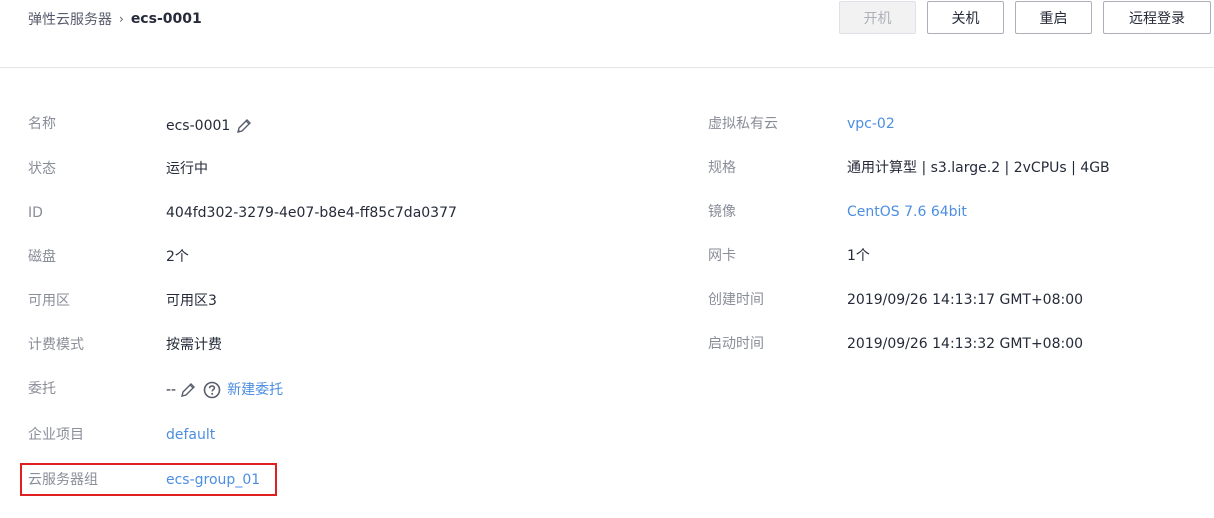  What do you see at coordinates (56, 345) in the screenshot?
I see `billing-label: 计费模式` at bounding box center [56, 345].